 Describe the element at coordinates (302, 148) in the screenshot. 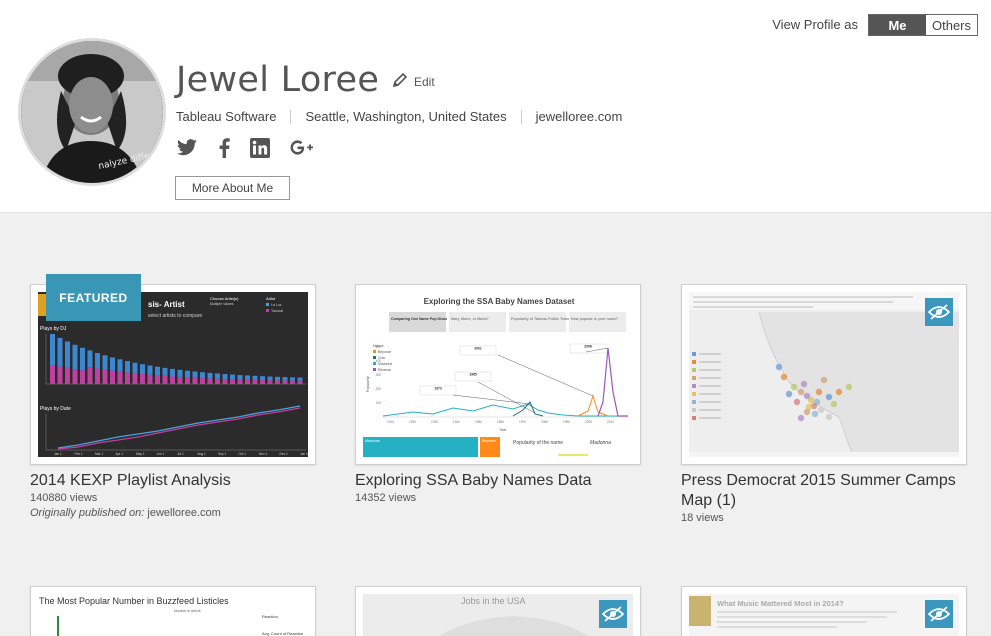

I see `google-plus-icon` at that location.